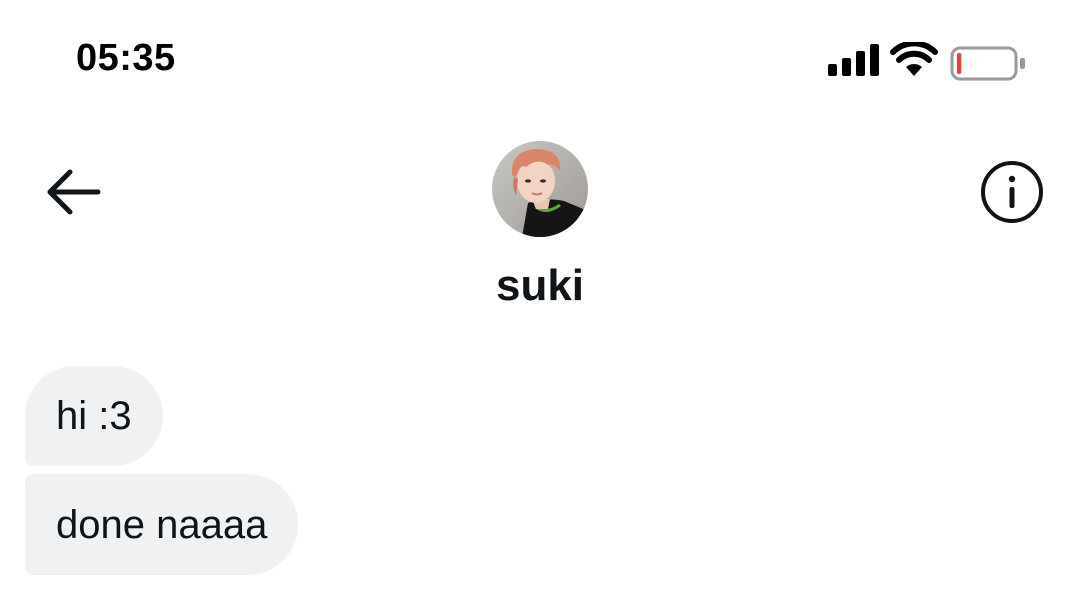 Image resolution: width=1080 pixels, height=594 pixels. I want to click on conversation-info-button, so click(1012, 192).